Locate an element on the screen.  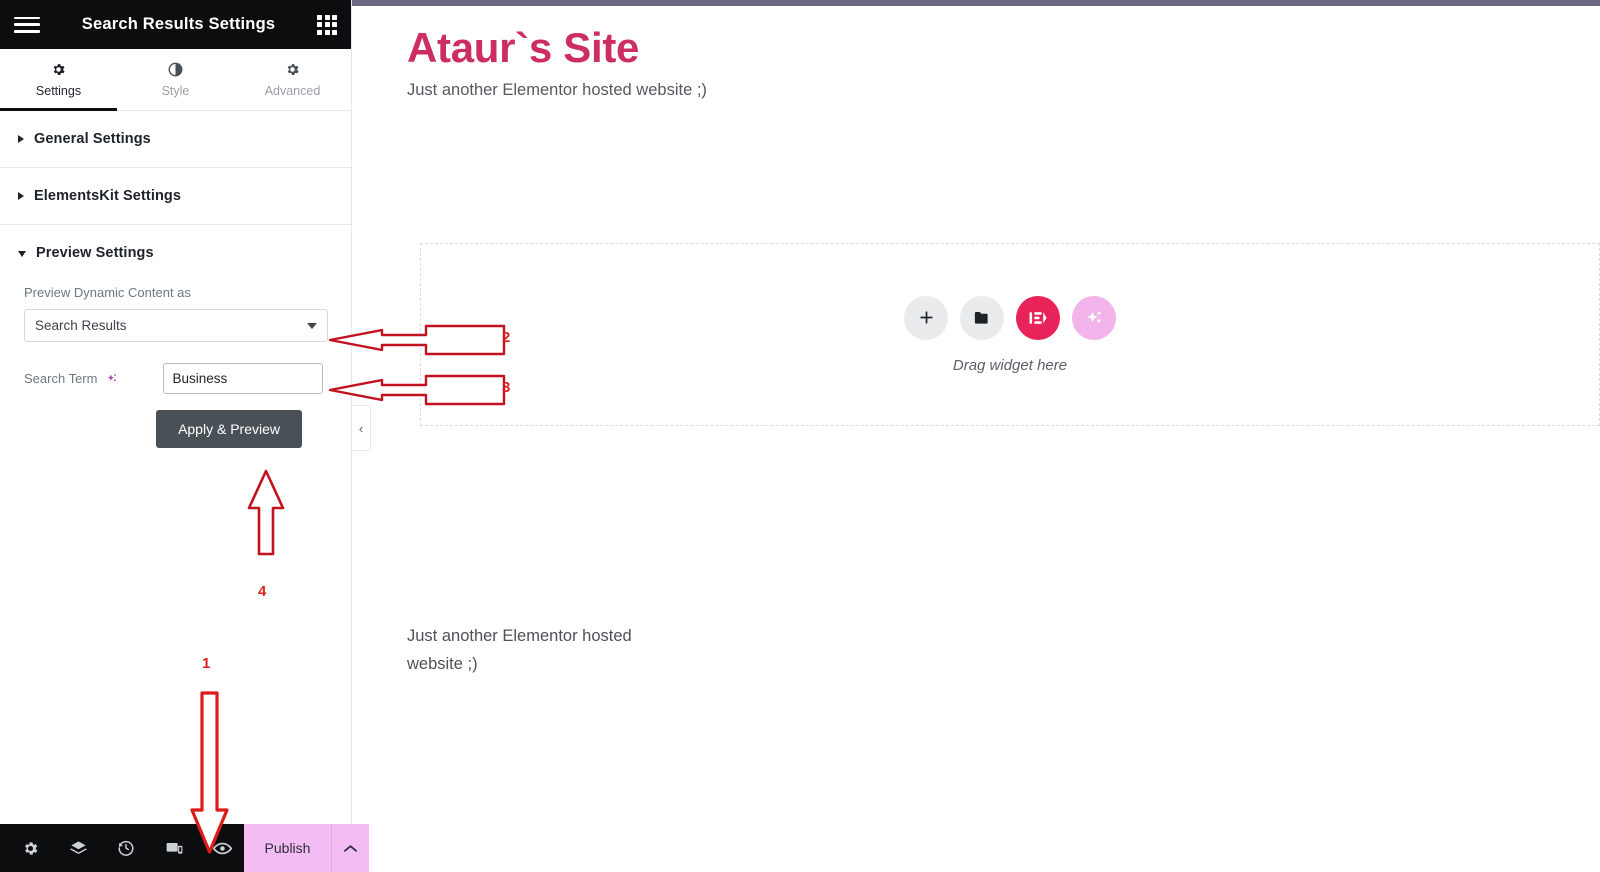
apply-preview-button: Apply & Preview is located at coordinates (229, 429).